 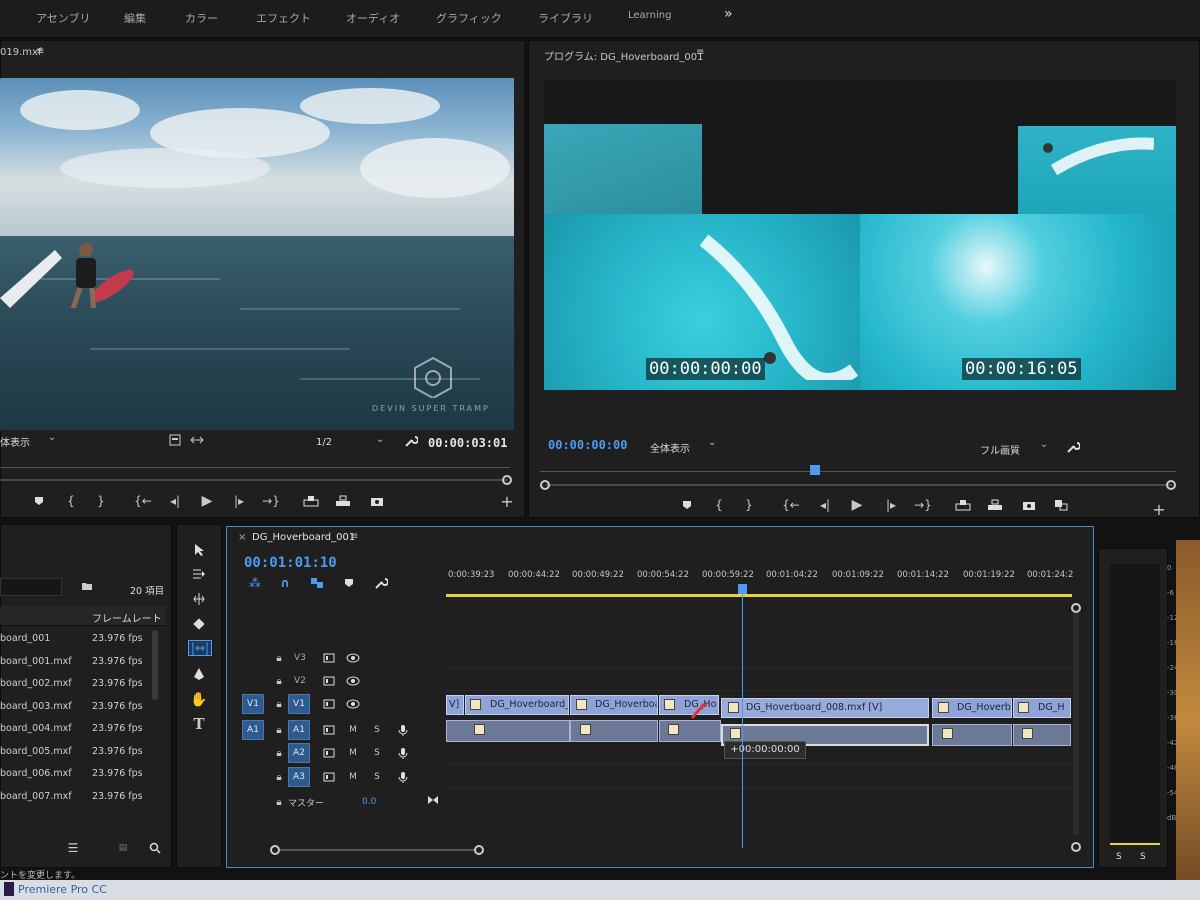 I want to click on timeline-playhead-line, so click(x=742, y=719).